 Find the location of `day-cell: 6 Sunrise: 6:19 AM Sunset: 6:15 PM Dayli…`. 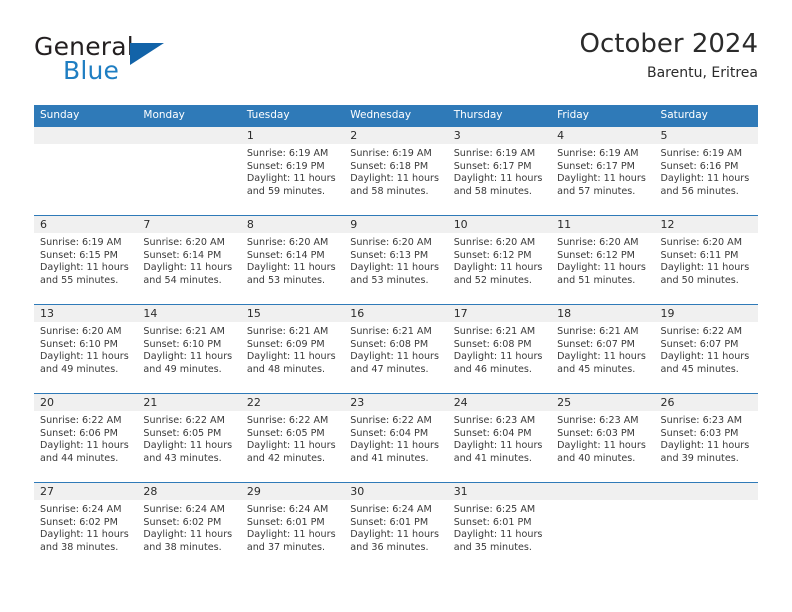

day-cell: 6 Sunrise: 6:19 AM Sunset: 6:15 PM Dayli… is located at coordinates (86, 260).